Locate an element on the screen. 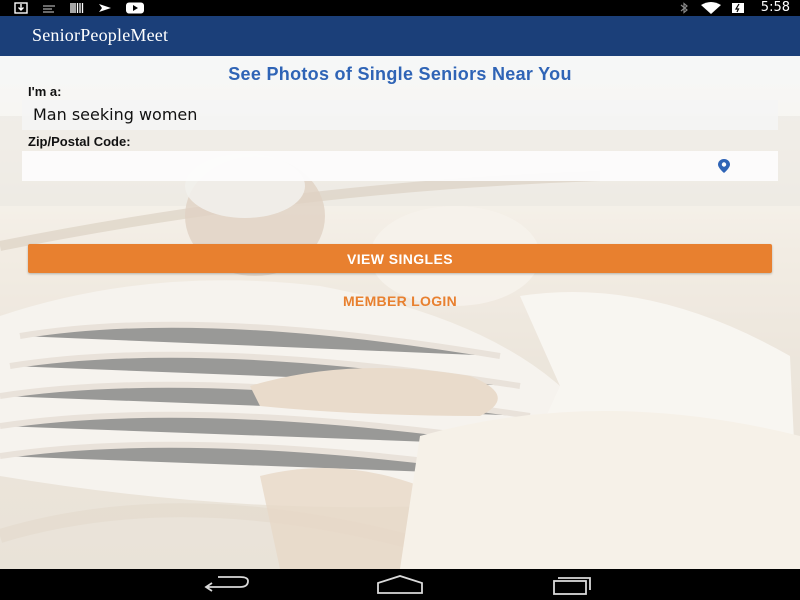 This screenshot has height=600, width=800. back-icon is located at coordinates (226, 585).